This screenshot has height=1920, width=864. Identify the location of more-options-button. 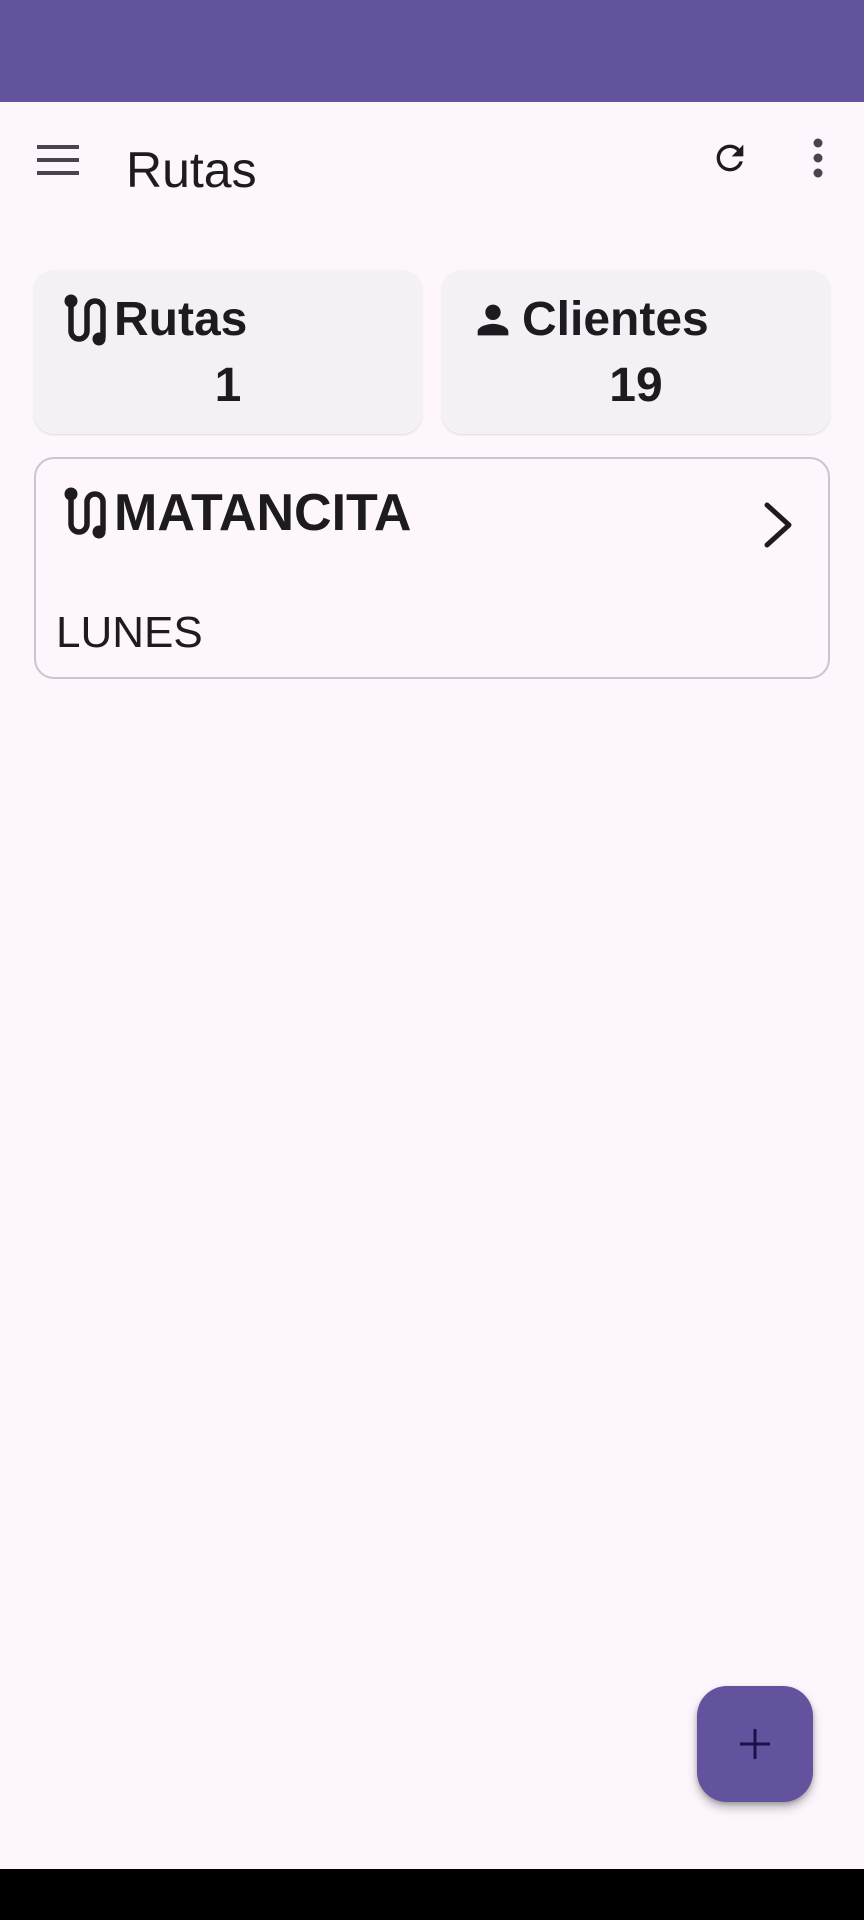
(818, 158).